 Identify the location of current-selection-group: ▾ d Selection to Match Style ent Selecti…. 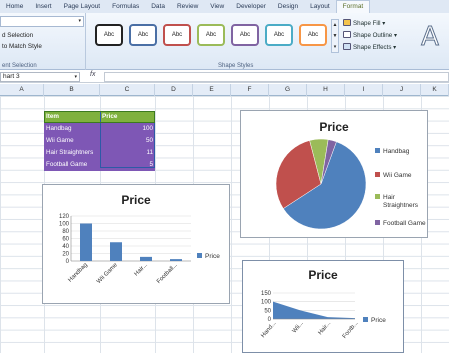
(43, 41).